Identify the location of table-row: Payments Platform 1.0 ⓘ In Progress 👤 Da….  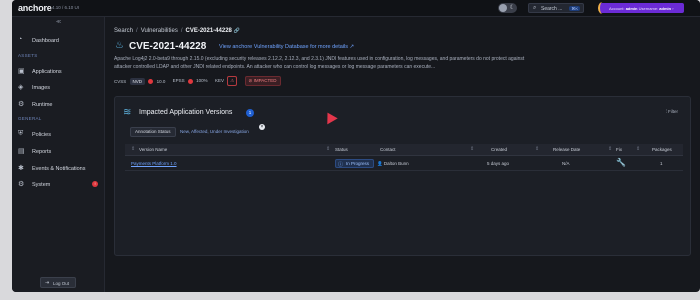
(404, 164).